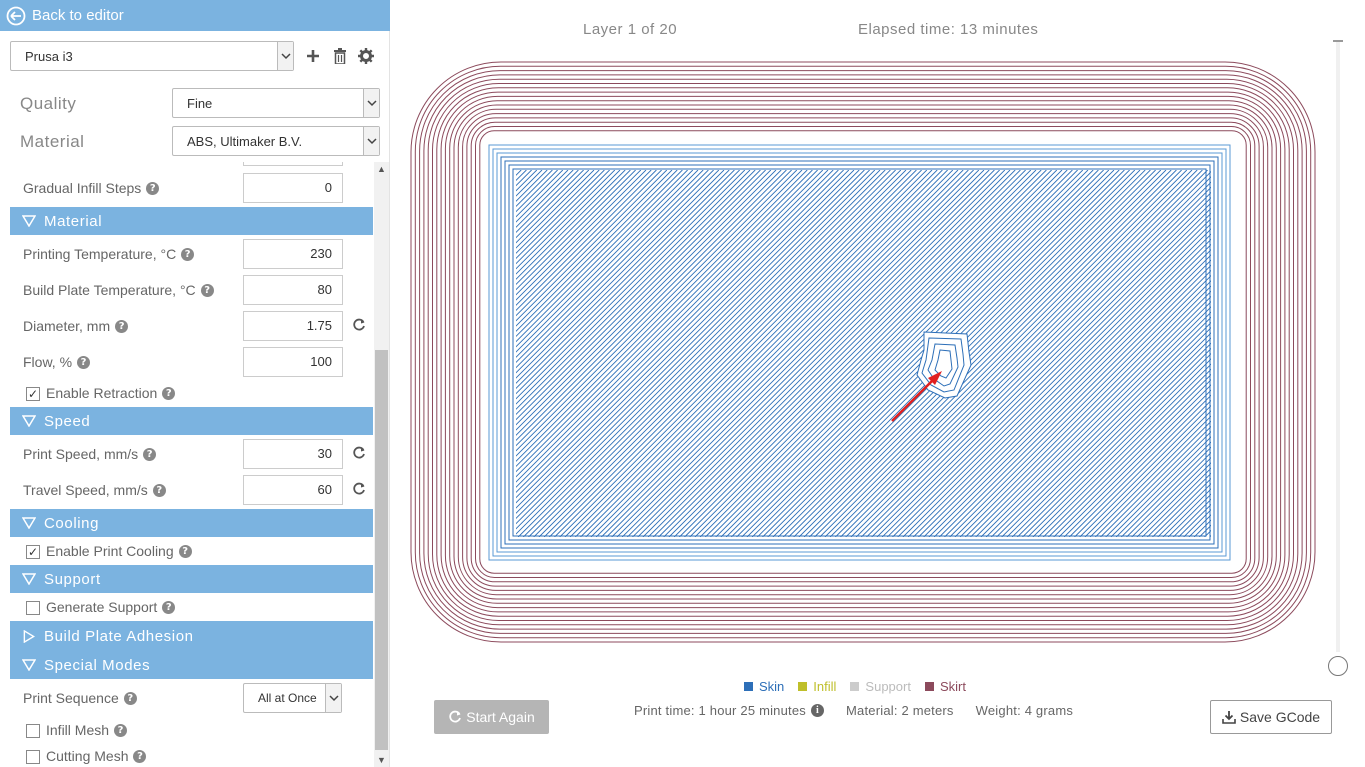  Describe the element at coordinates (118, 290) in the screenshot. I see `plate-temp-label: Build Plate Temperature, °C?` at that location.